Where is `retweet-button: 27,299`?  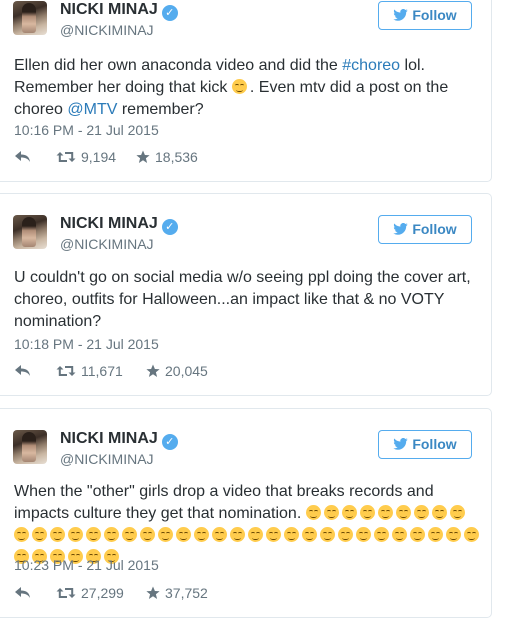 retweet-button: 27,299 is located at coordinates (90, 593).